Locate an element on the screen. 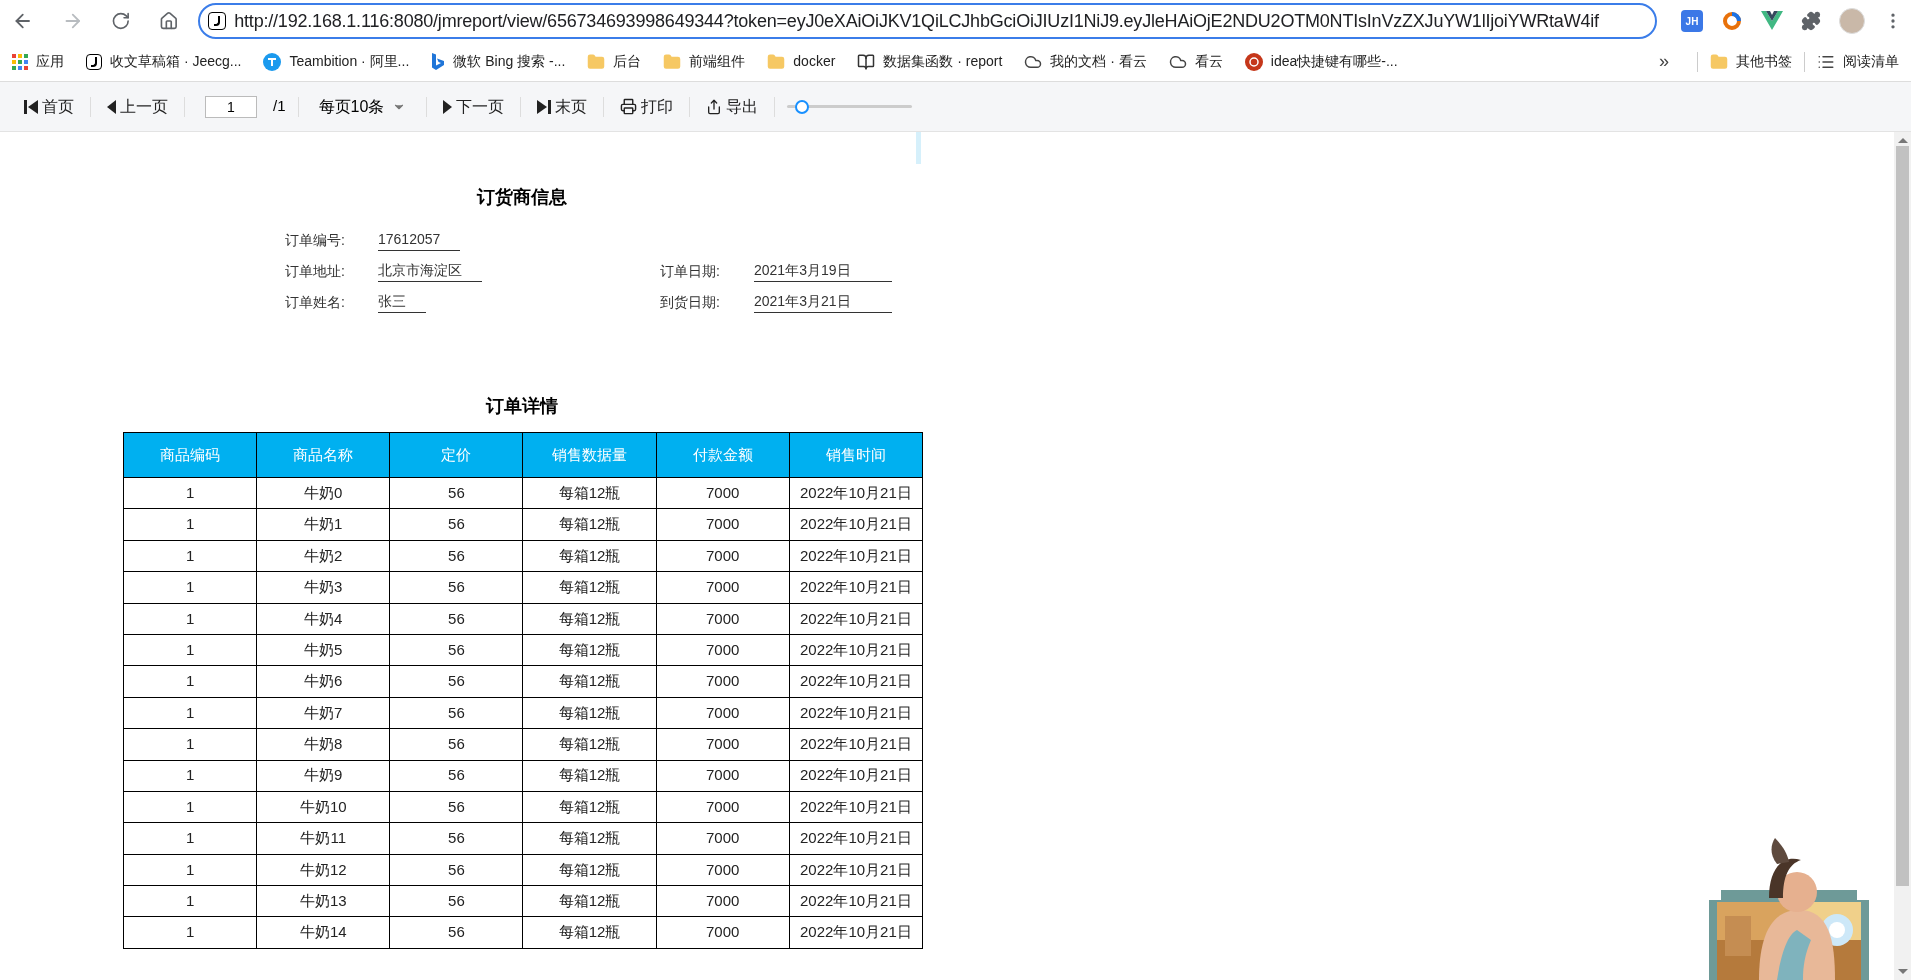  home-icon is located at coordinates (168, 21).